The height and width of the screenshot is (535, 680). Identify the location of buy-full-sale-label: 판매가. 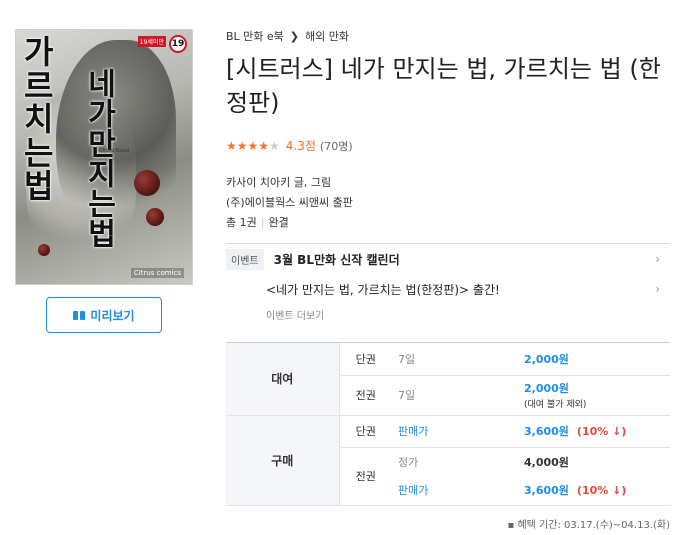
(458, 491).